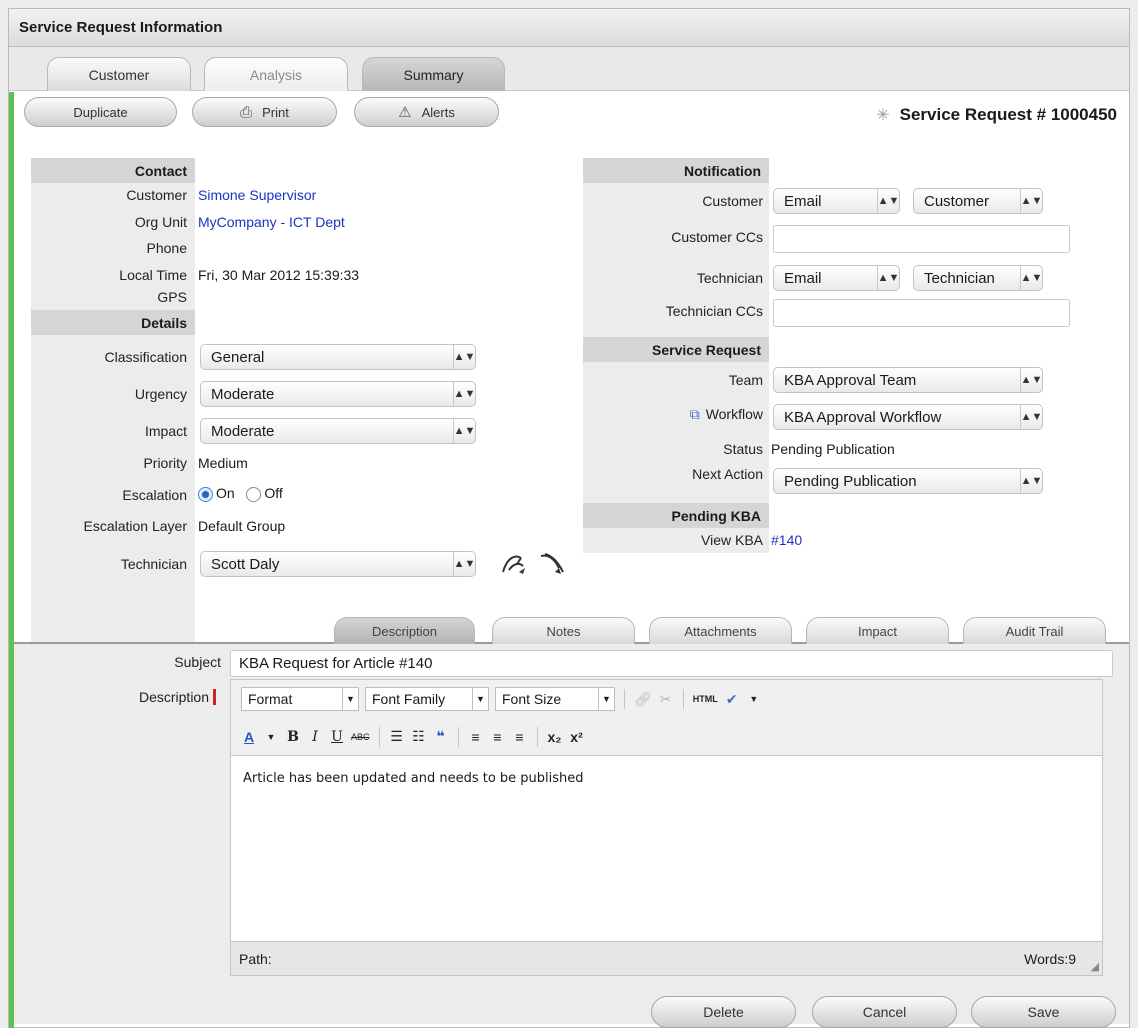  Describe the element at coordinates (300, 699) in the screenshot. I see `format-dropdown: Format ▼` at that location.